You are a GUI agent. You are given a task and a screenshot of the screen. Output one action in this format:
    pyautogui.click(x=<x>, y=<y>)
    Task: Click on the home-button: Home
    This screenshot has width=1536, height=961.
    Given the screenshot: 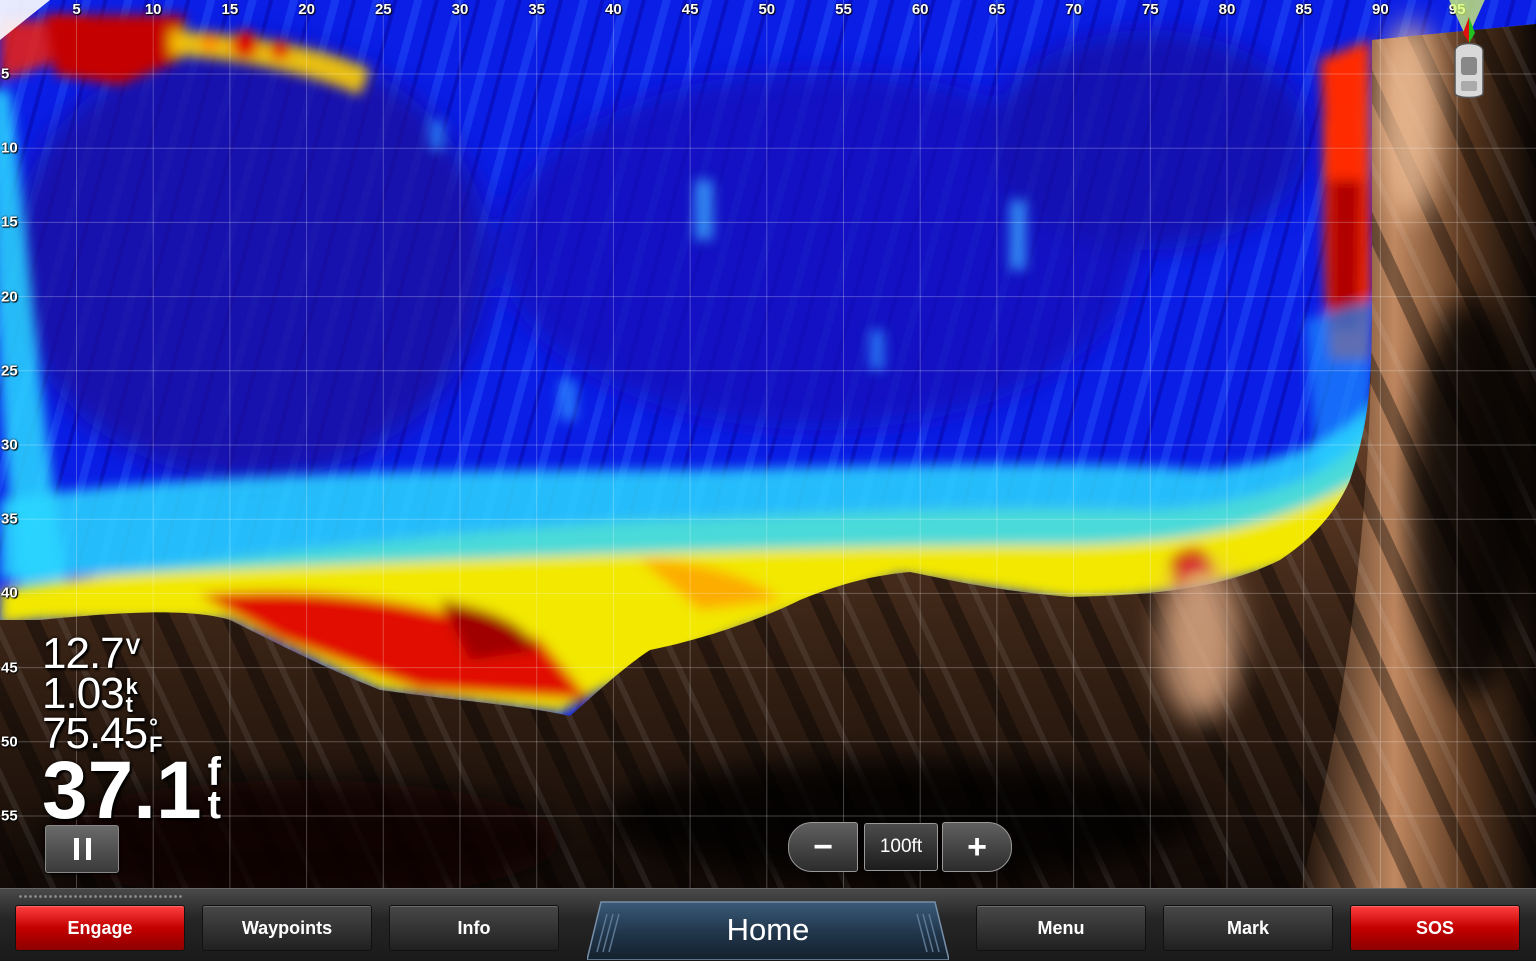 What is the action you would take?
    pyautogui.click(x=768, y=930)
    